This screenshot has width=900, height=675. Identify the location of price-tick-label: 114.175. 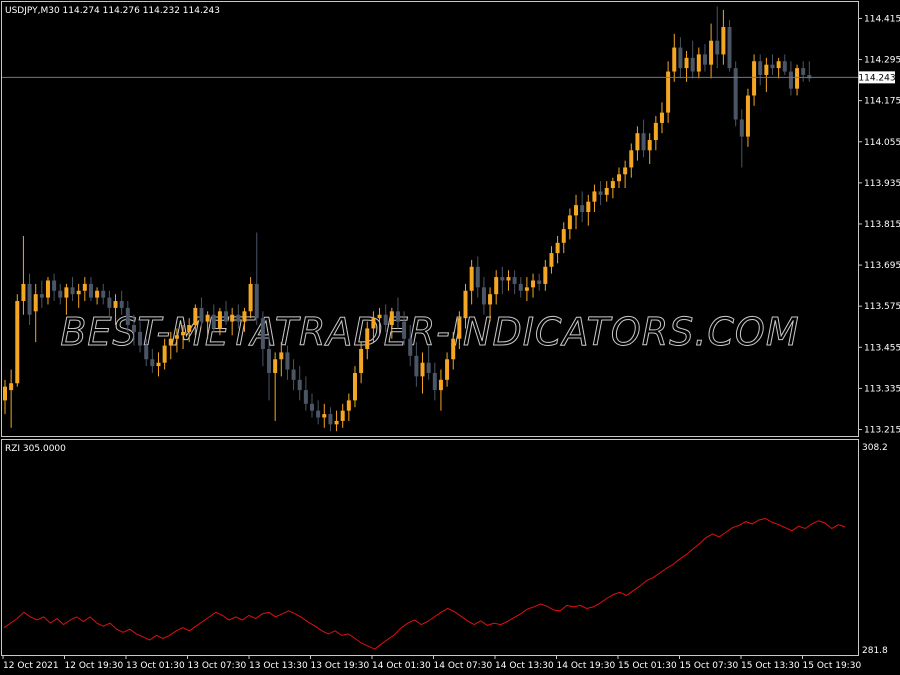
(882, 102).